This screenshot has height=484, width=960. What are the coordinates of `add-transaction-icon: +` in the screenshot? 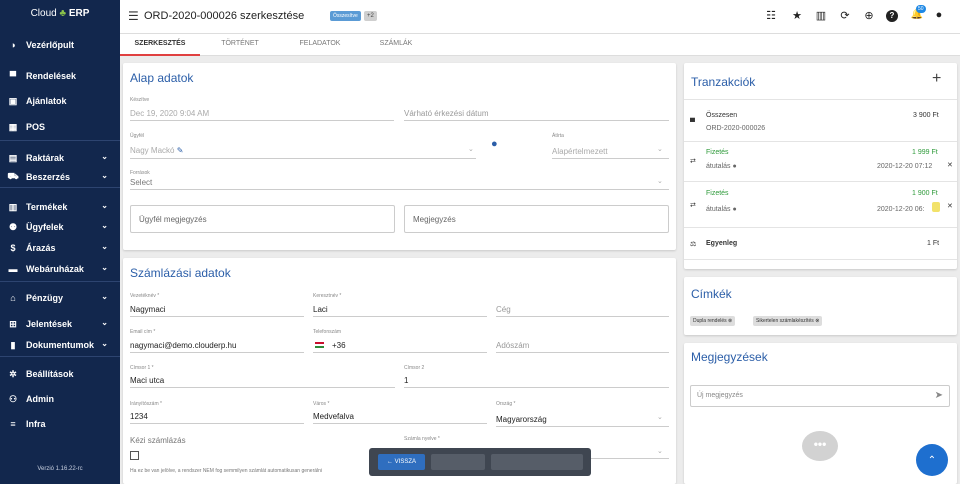 It's located at (936, 79).